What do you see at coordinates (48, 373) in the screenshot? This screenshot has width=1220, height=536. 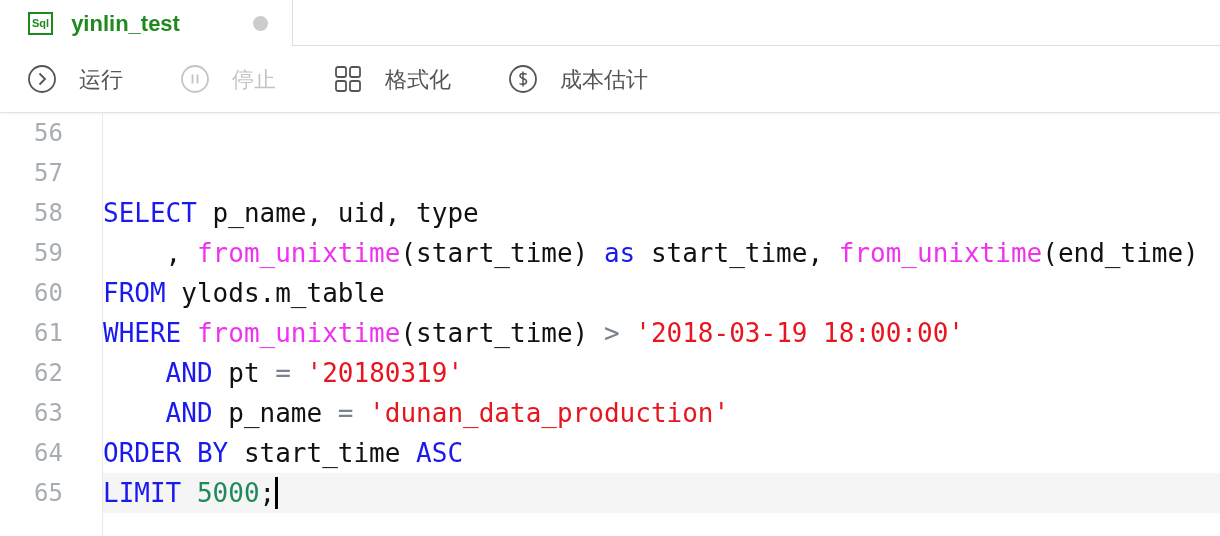 I see `line-number: 62` at bounding box center [48, 373].